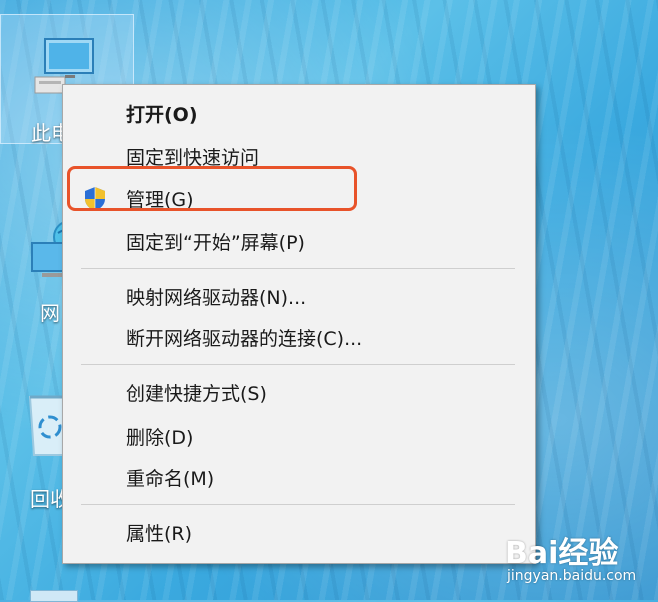  What do you see at coordinates (299, 436) in the screenshot?
I see `menu-item-delete: 删除(D)` at bounding box center [299, 436].